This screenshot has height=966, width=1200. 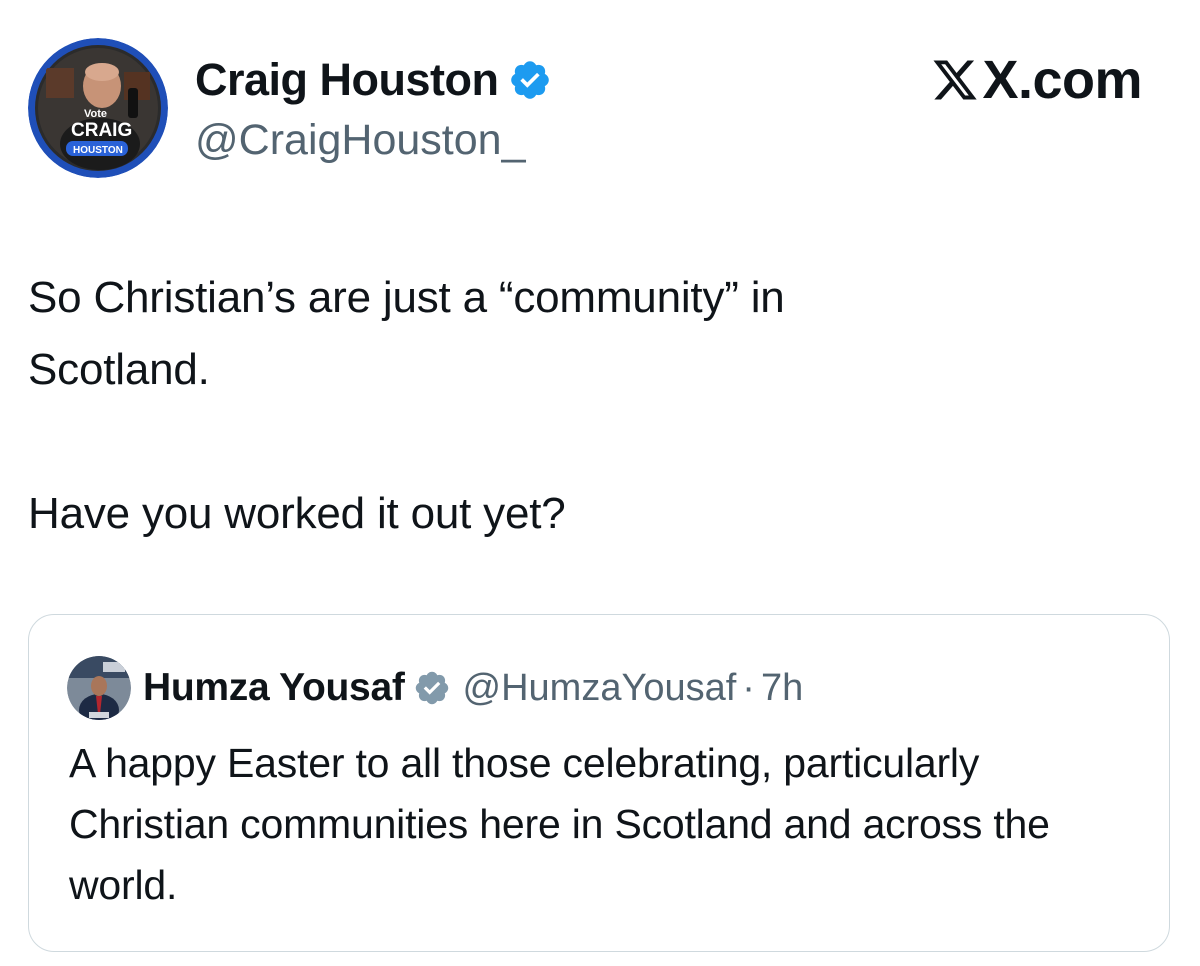 What do you see at coordinates (373, 140) in the screenshot?
I see `author-handle: @CraigHouston_` at bounding box center [373, 140].